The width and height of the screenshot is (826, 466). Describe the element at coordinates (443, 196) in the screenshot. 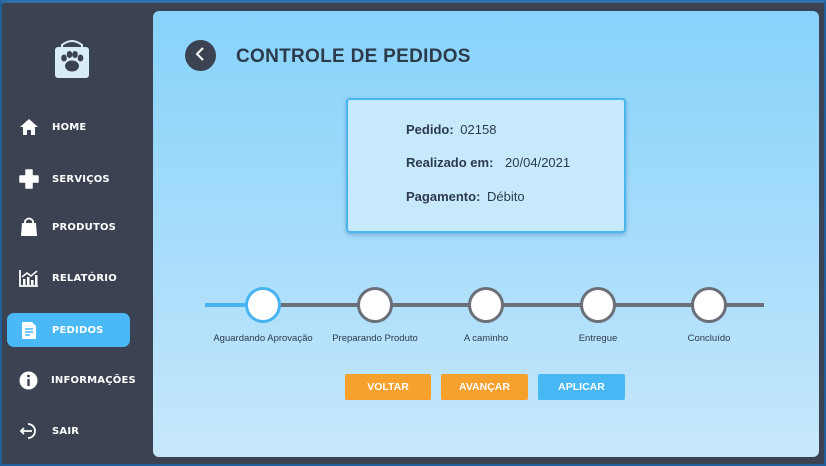

I see `order-payment-label: Pagamento:` at that location.